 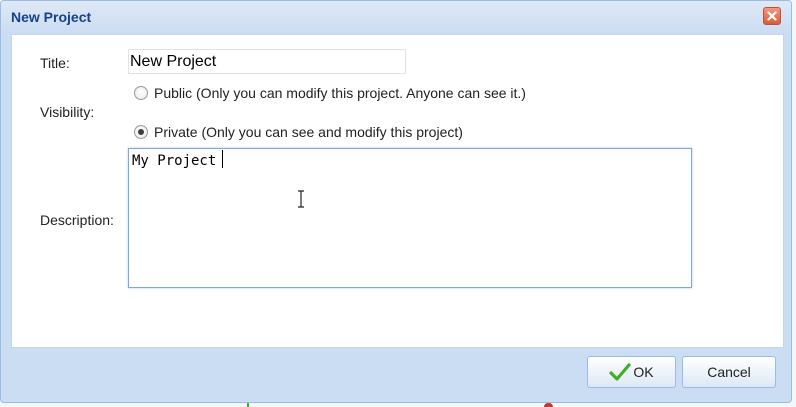 I want to click on background-green-mark, so click(x=248, y=405).